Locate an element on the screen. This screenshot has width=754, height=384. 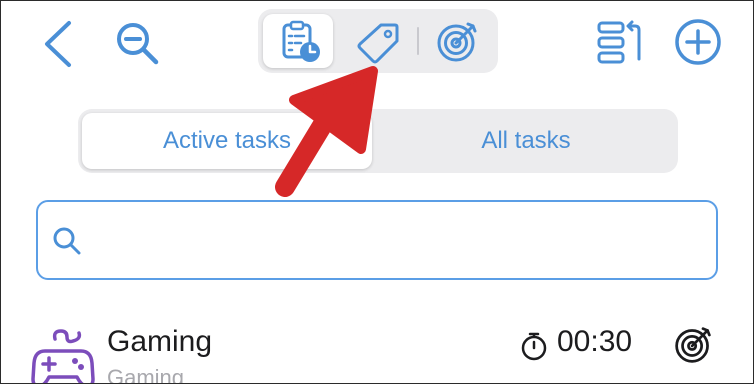
tag-icon is located at coordinates (379, 42).